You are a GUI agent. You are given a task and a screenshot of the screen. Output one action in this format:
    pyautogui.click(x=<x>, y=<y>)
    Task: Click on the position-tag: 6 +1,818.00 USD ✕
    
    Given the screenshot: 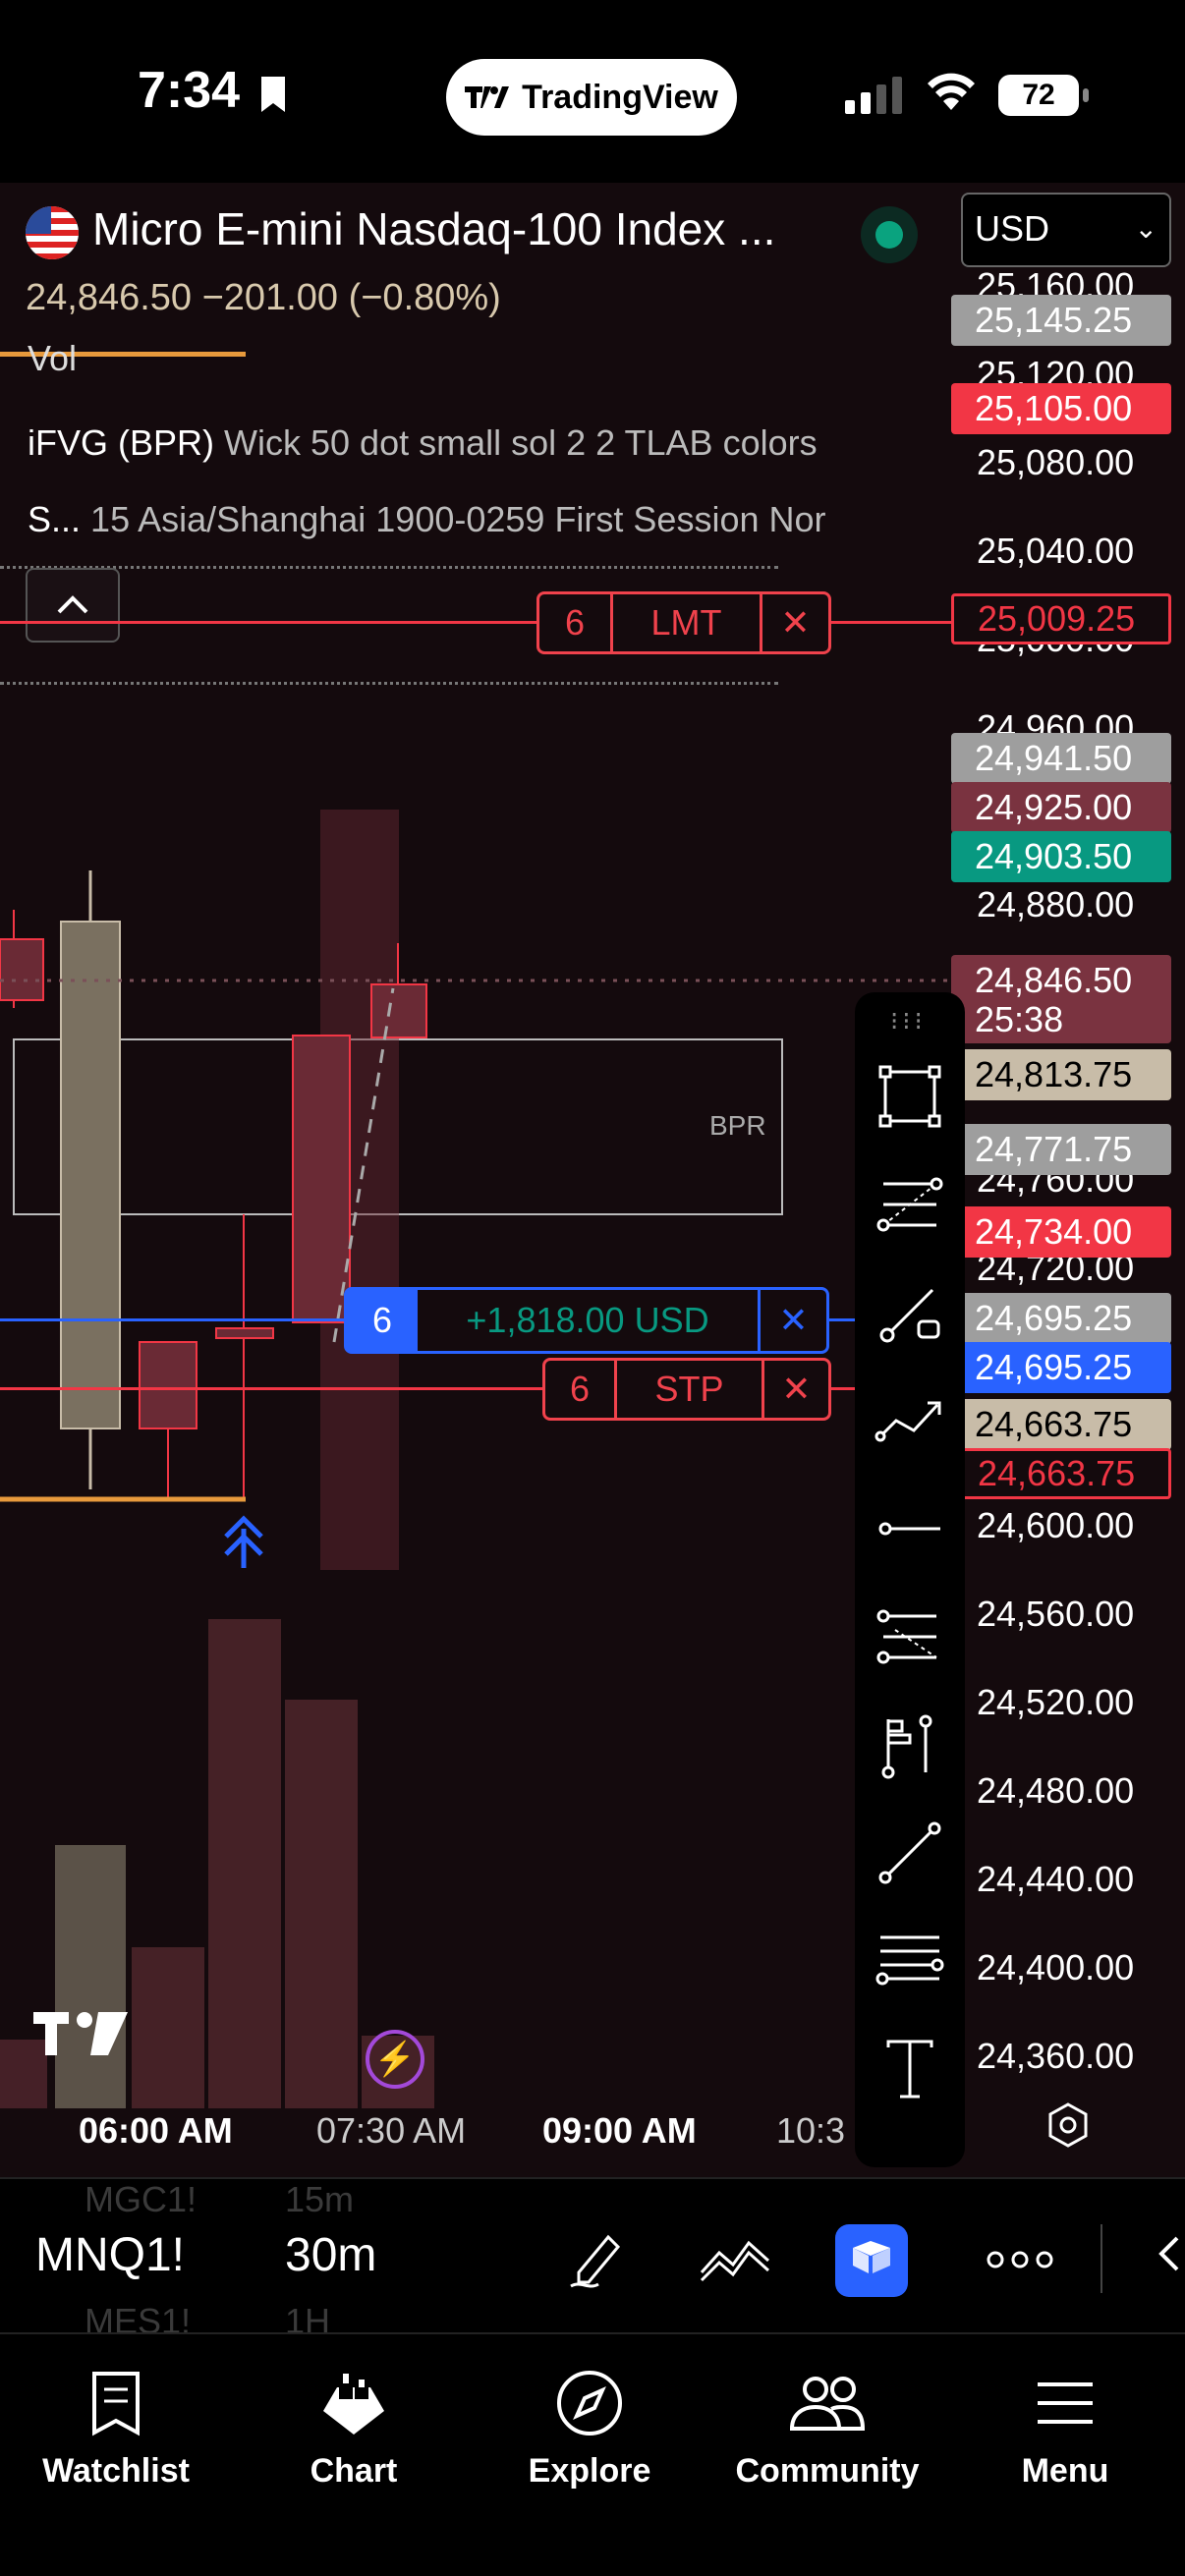 What is the action you would take?
    pyautogui.click(x=587, y=1320)
    